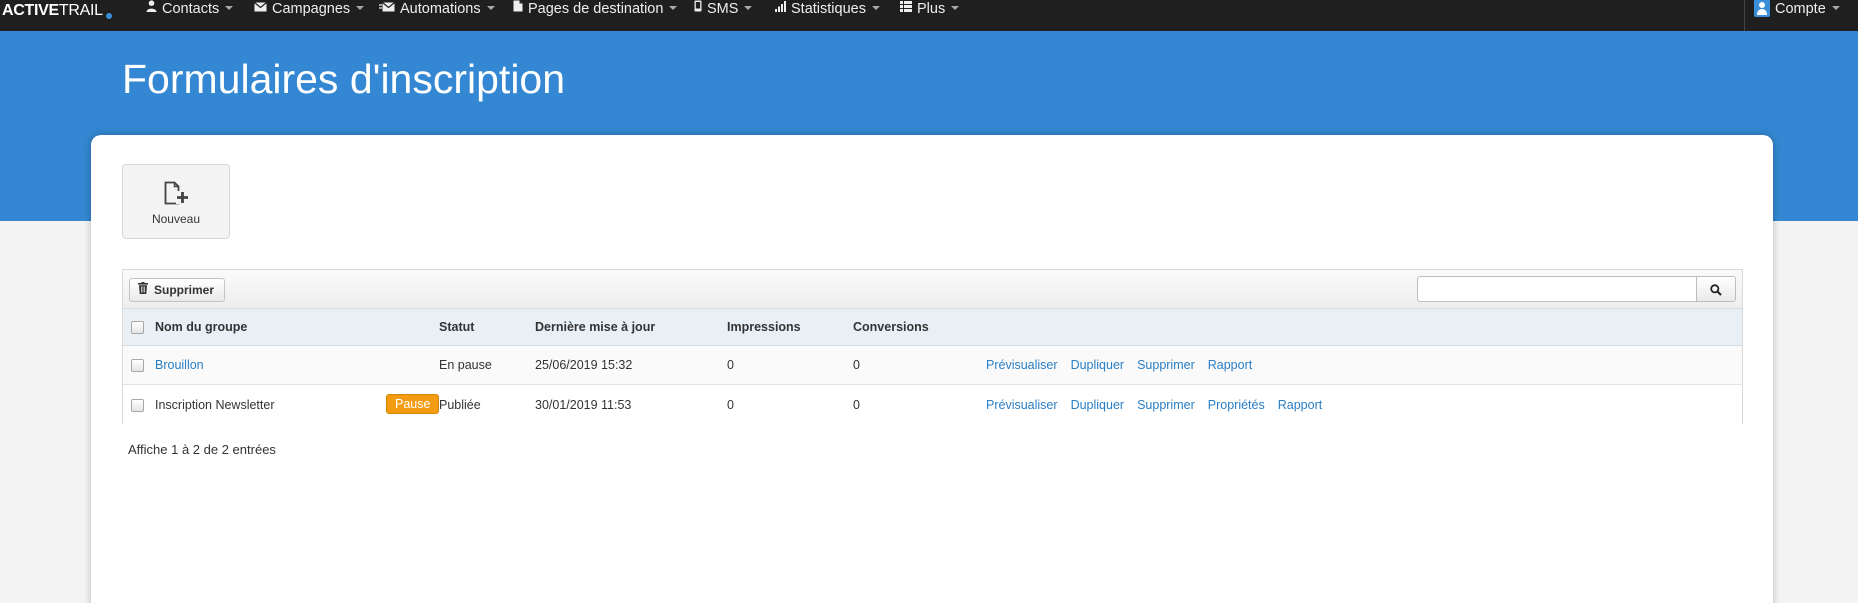 This screenshot has height=603, width=1858. What do you see at coordinates (137, 327) in the screenshot?
I see `select-all-checkbox` at bounding box center [137, 327].